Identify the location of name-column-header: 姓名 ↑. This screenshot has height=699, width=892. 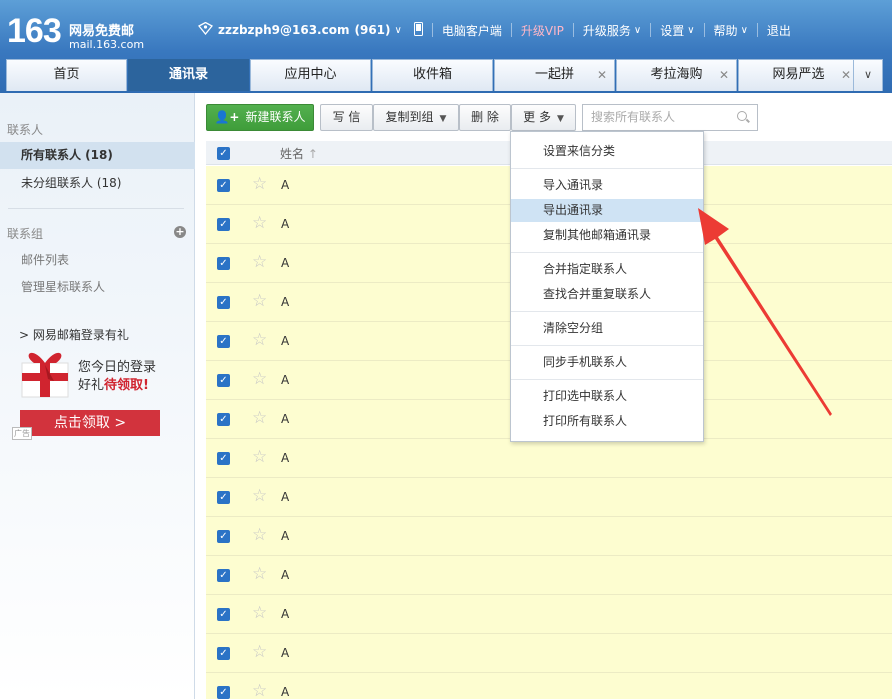
(299, 153).